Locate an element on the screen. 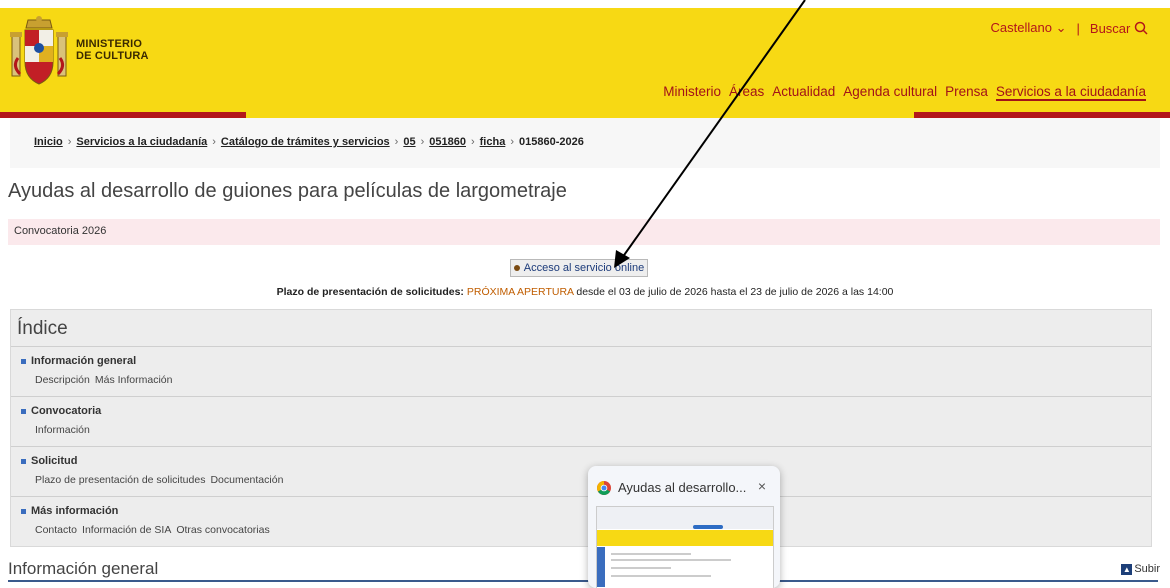 The width and height of the screenshot is (1170, 588). index-section-heading: Convocatoria is located at coordinates (61, 411).